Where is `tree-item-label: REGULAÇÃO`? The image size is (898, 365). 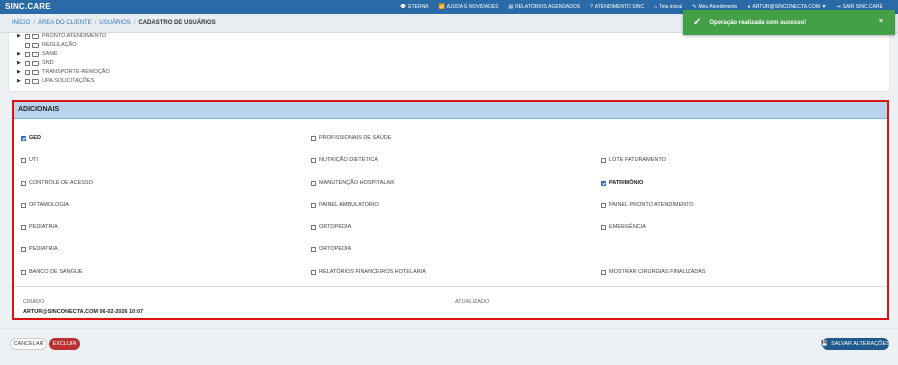 tree-item-label: REGULAÇÃO is located at coordinates (59, 45).